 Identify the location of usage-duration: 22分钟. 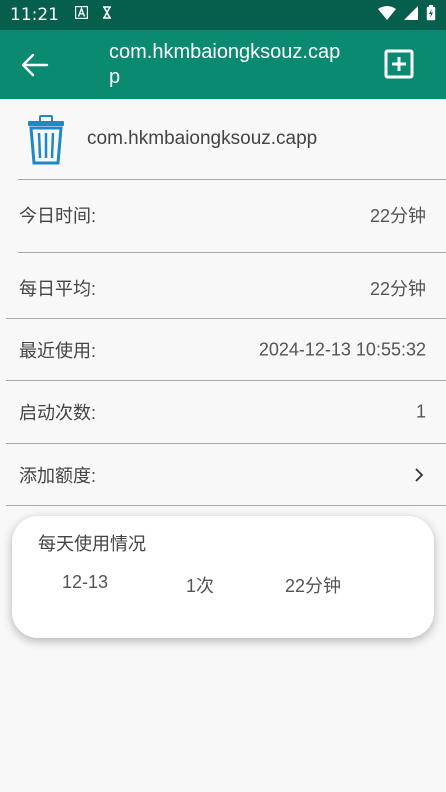
(313, 586).